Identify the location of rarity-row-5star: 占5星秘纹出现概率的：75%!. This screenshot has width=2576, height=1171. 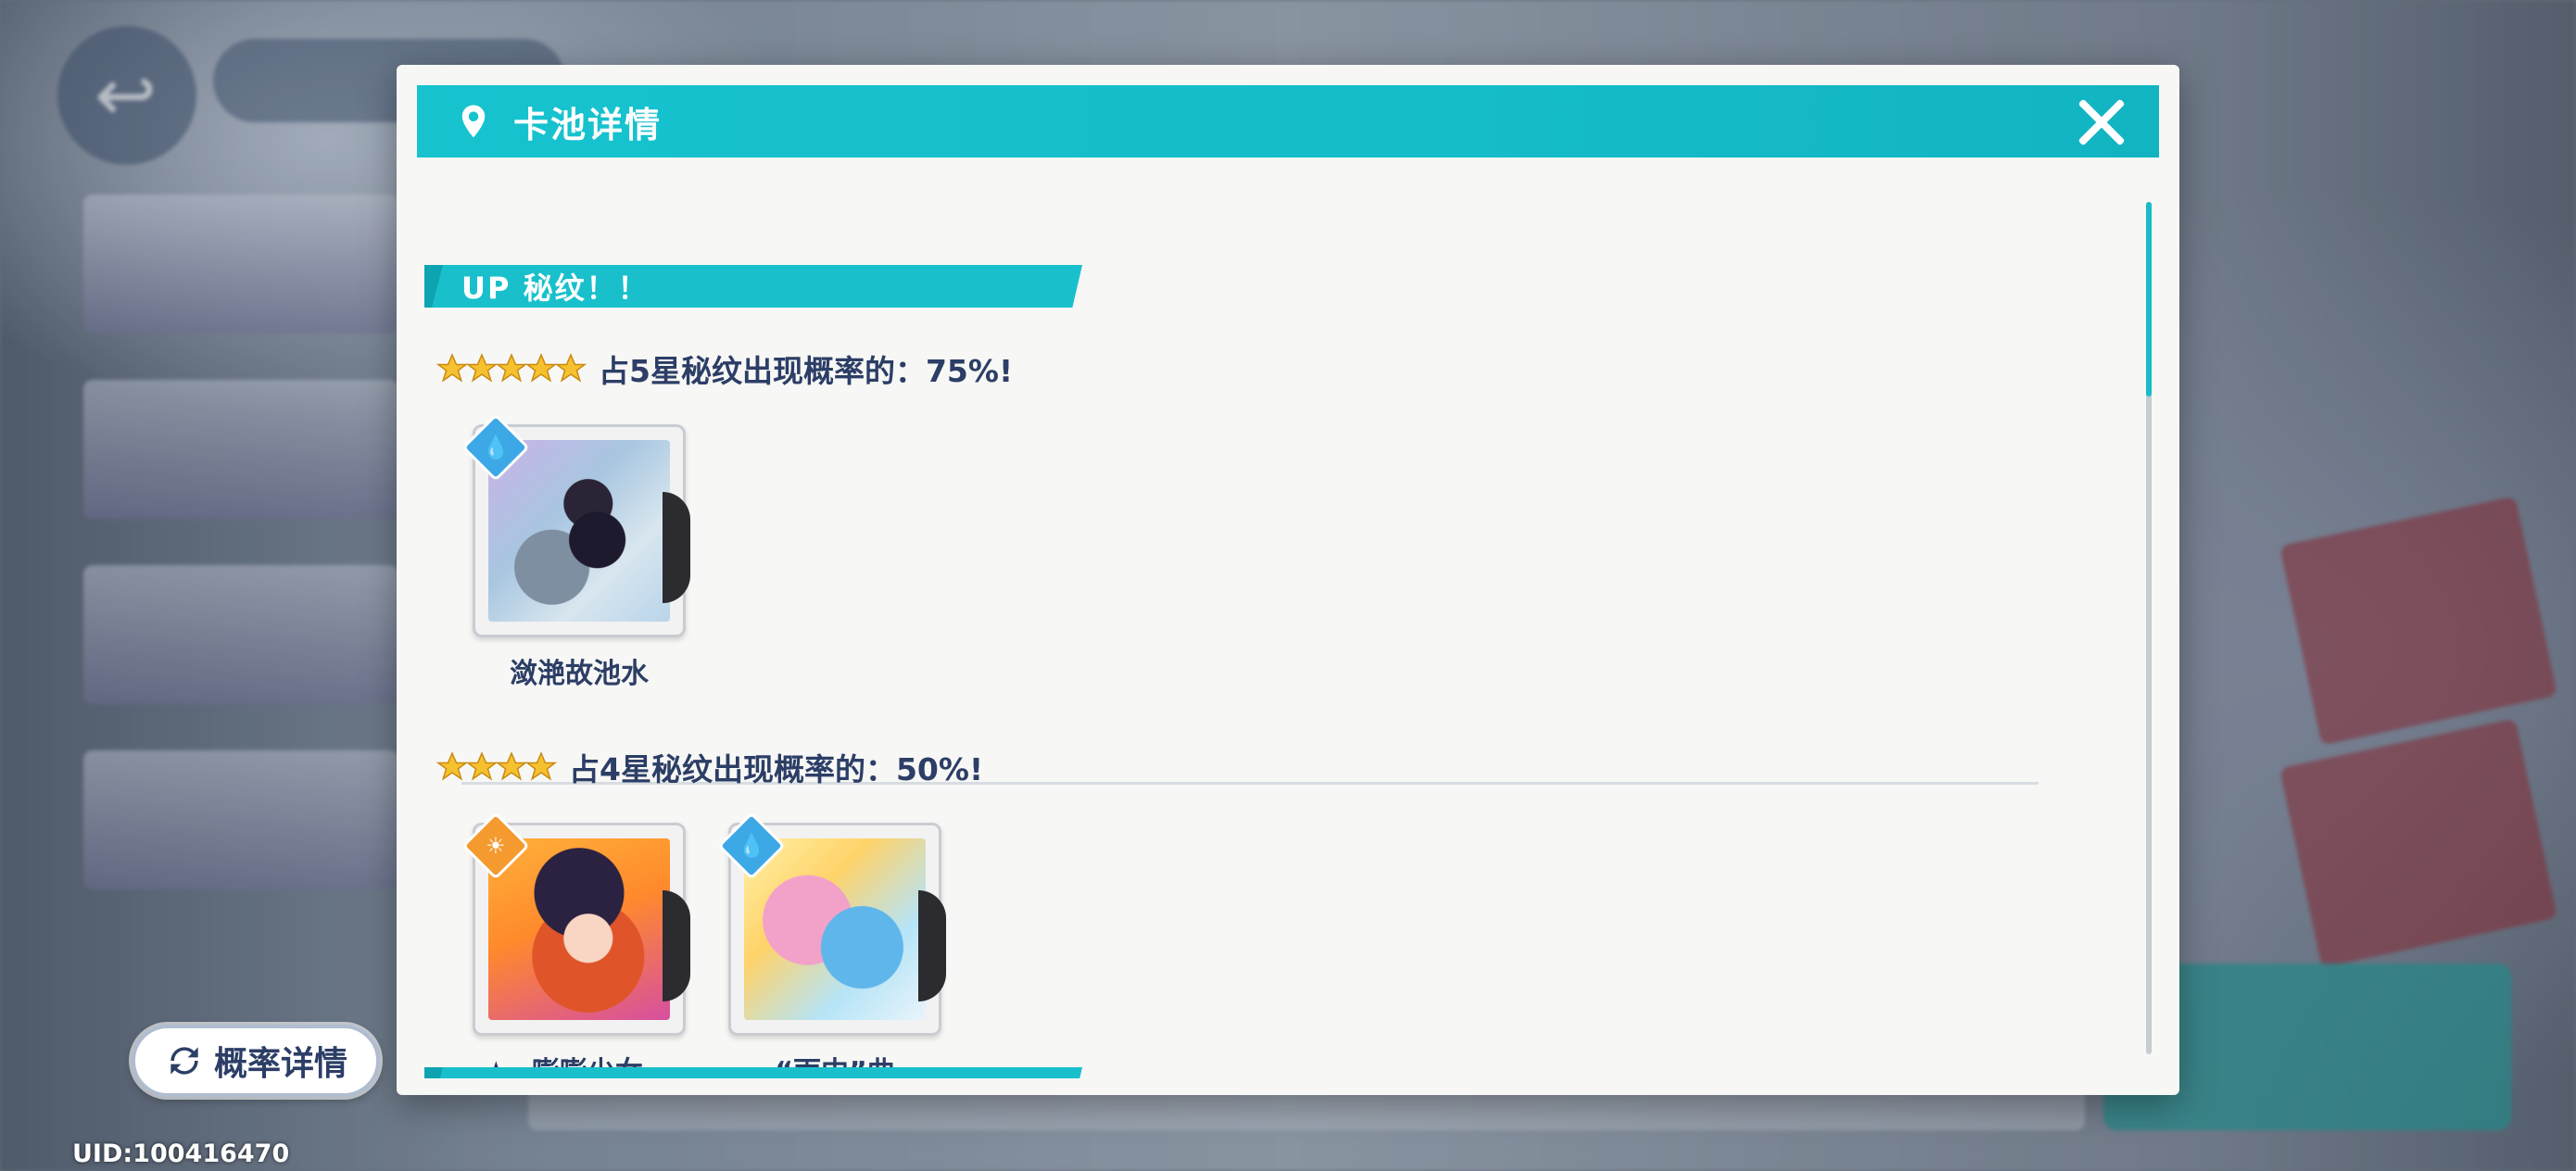
(724, 368).